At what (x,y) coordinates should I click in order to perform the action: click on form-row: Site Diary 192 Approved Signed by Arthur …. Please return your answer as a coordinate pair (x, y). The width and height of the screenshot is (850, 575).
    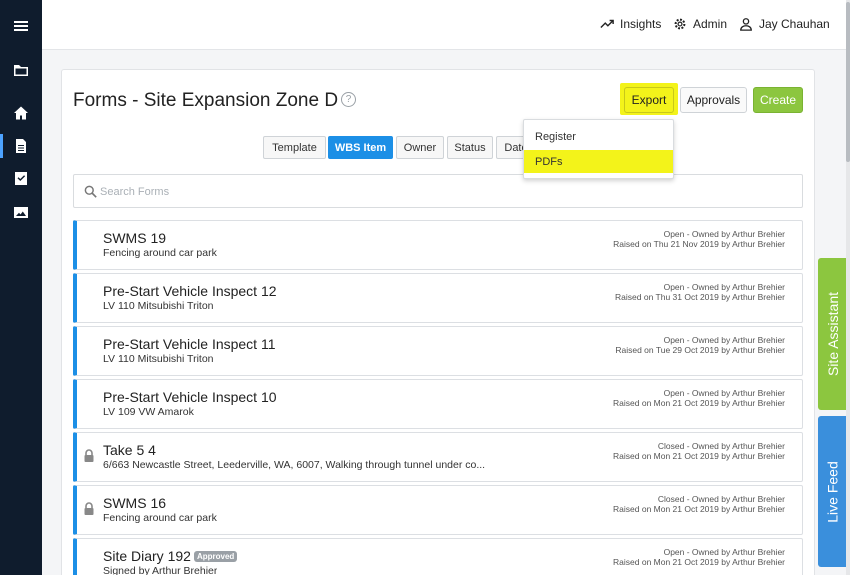
    Looking at the image, I should click on (438, 556).